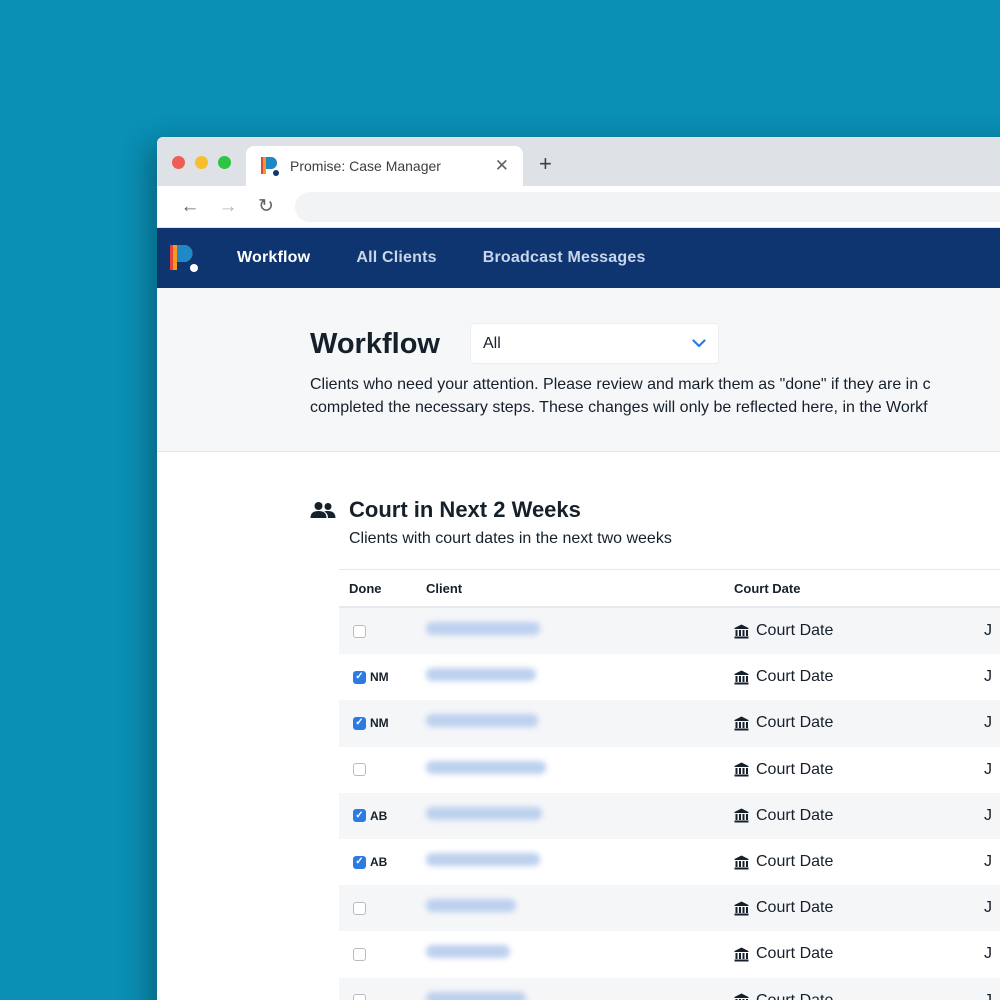 The image size is (1000, 1000). I want to click on column-header-client: Client, so click(580, 588).